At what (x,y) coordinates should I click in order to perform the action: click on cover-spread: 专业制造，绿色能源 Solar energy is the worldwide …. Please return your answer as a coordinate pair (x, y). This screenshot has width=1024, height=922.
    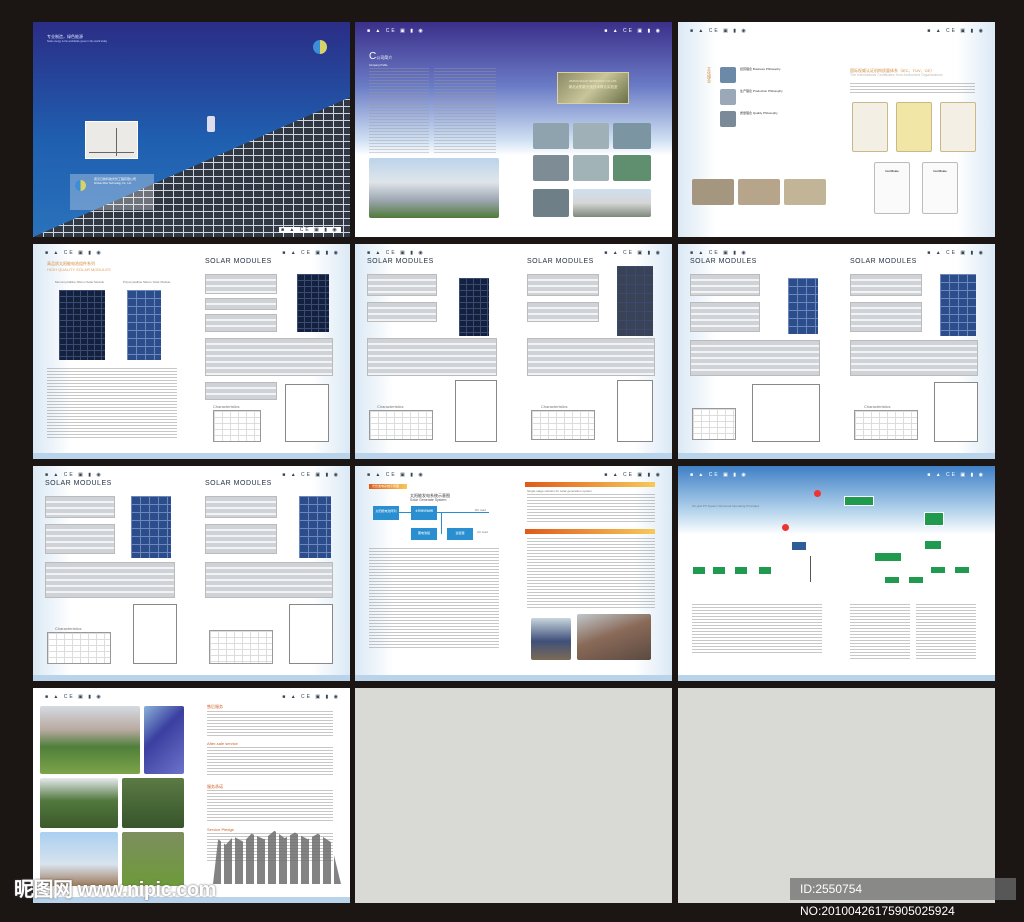
    Looking at the image, I should click on (191, 129).